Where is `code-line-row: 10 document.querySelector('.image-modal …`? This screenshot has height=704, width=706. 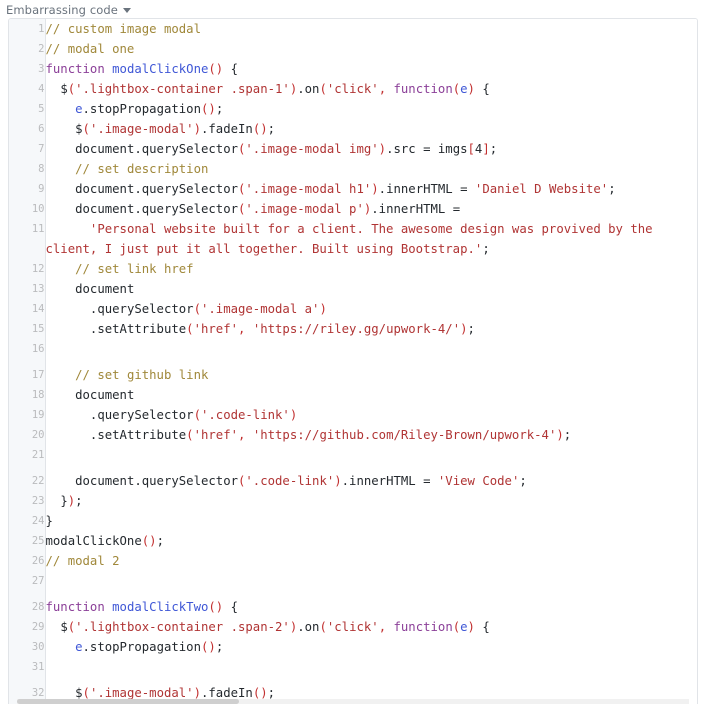 code-line-row: 10 document.querySelector('.image-modal … is located at coordinates (353, 209).